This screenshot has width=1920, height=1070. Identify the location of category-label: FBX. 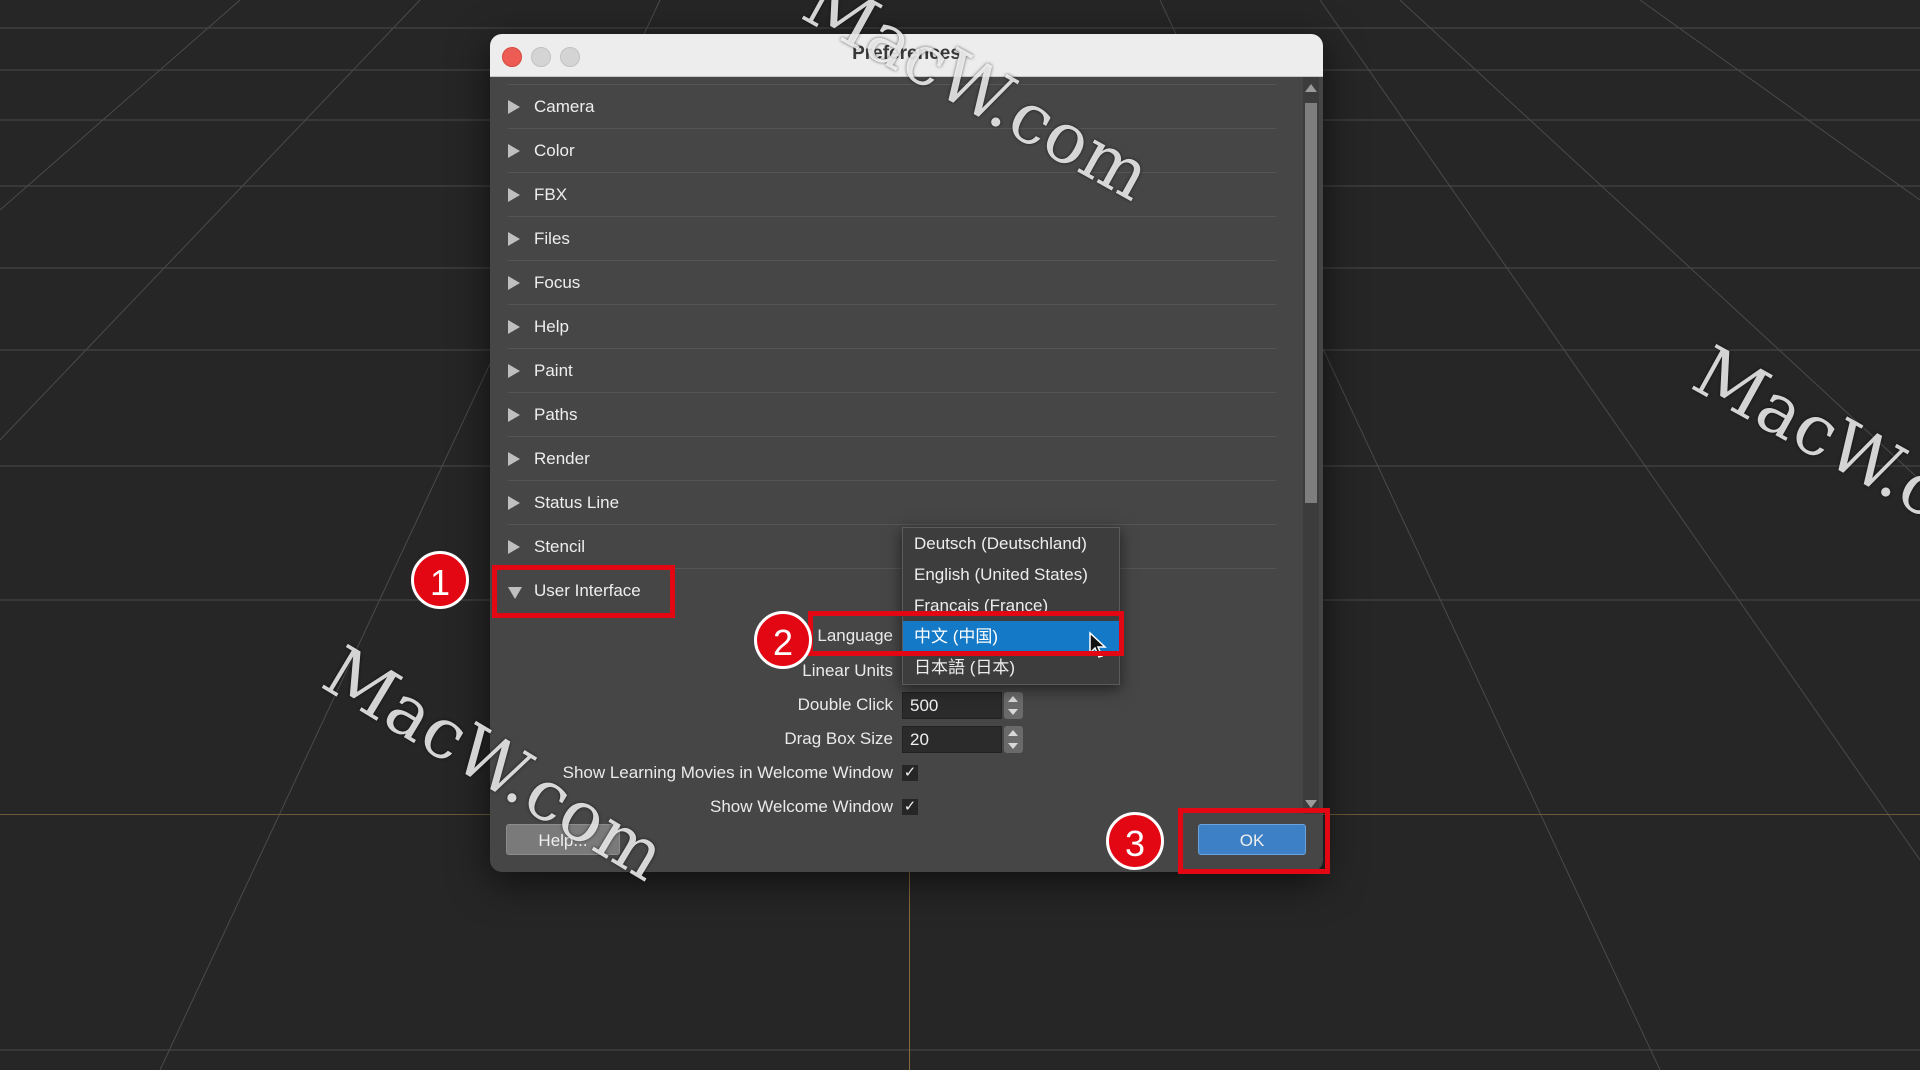
(551, 194).